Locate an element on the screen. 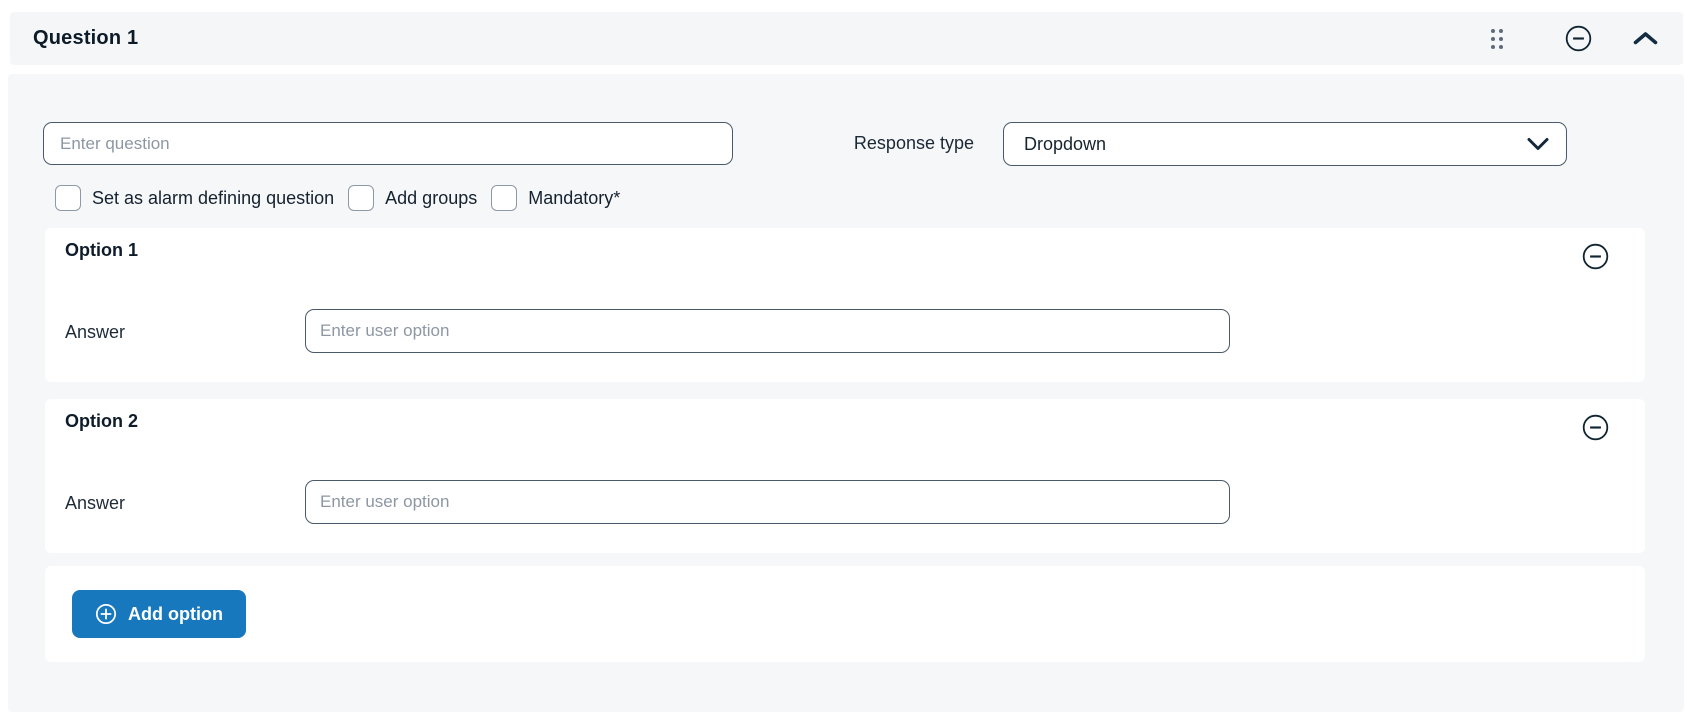 The image size is (1693, 727). collapse-question-button is located at coordinates (1645, 38).